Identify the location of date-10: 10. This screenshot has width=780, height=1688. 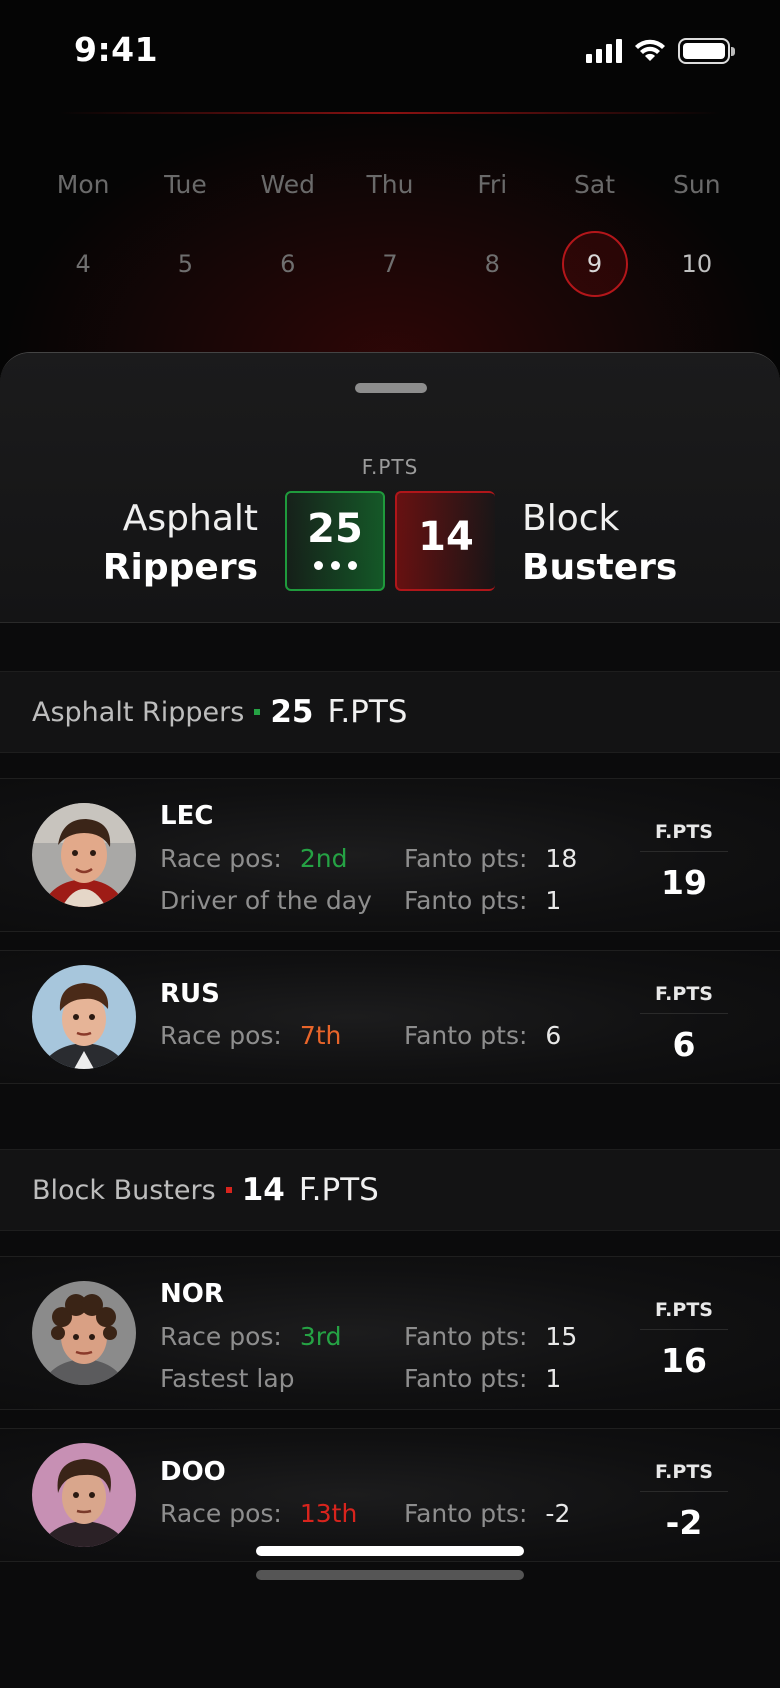
(697, 264).